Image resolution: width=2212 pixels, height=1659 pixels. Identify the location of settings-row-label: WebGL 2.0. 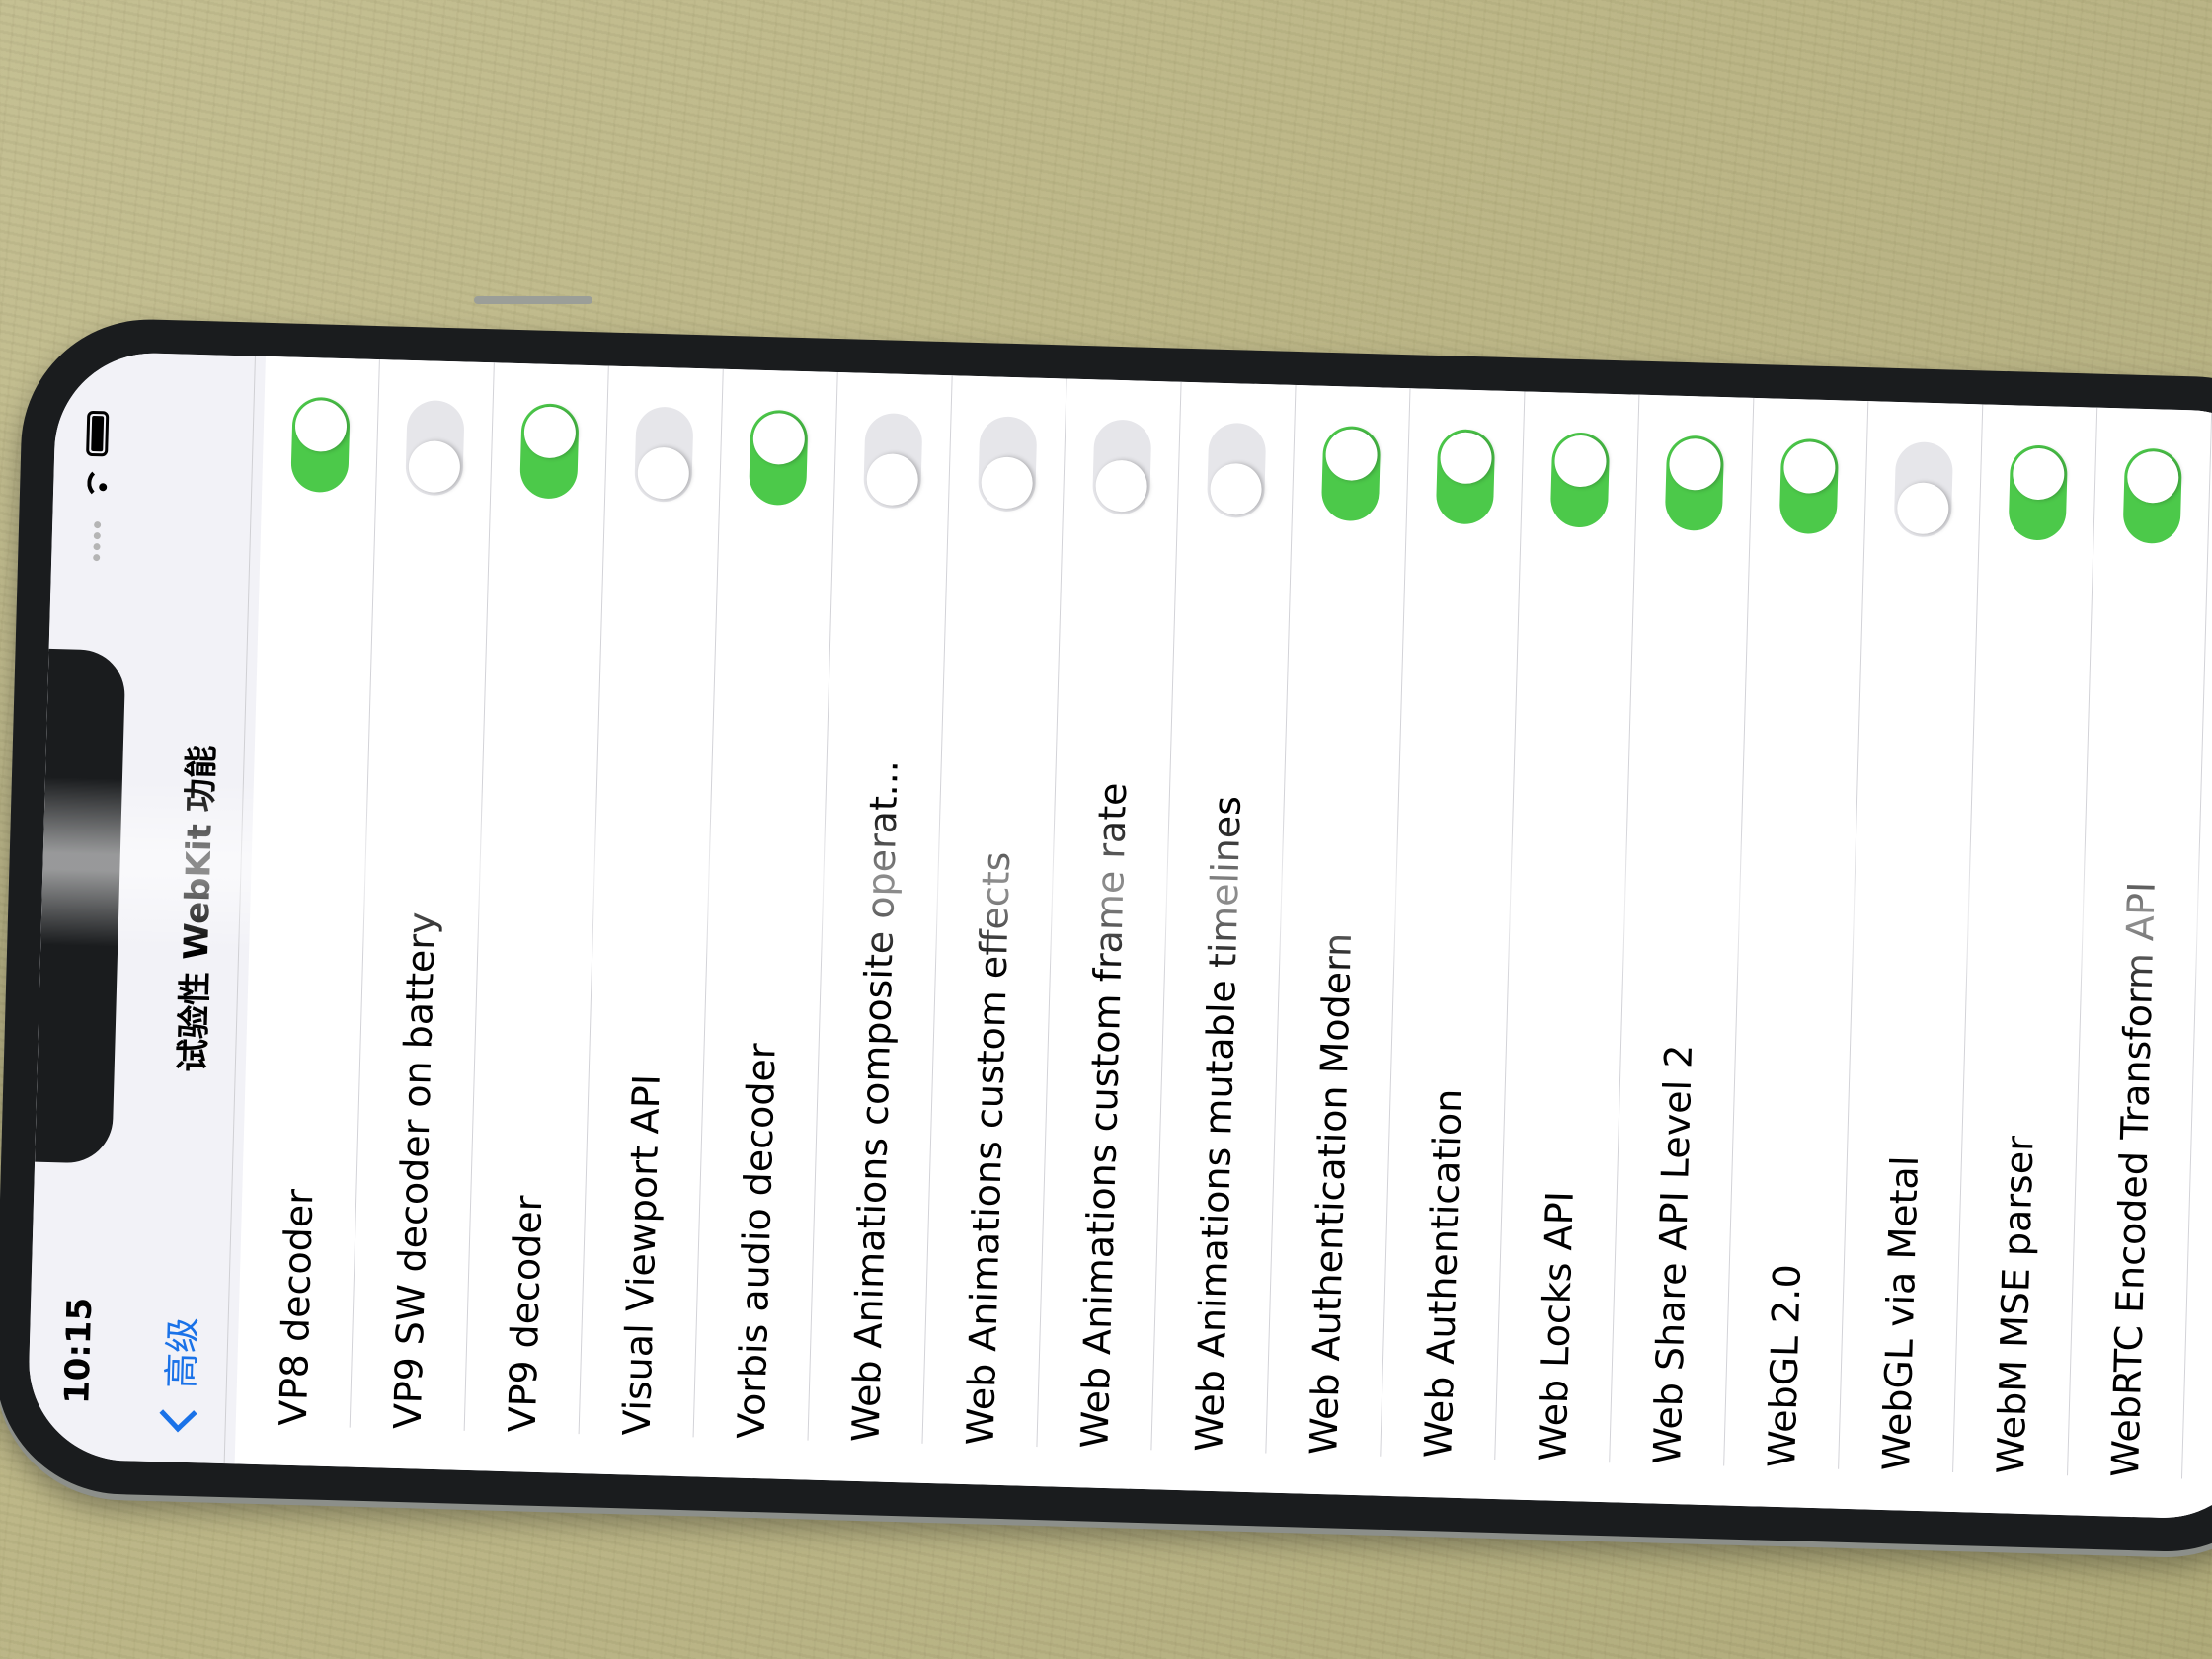
(1785, 1366).